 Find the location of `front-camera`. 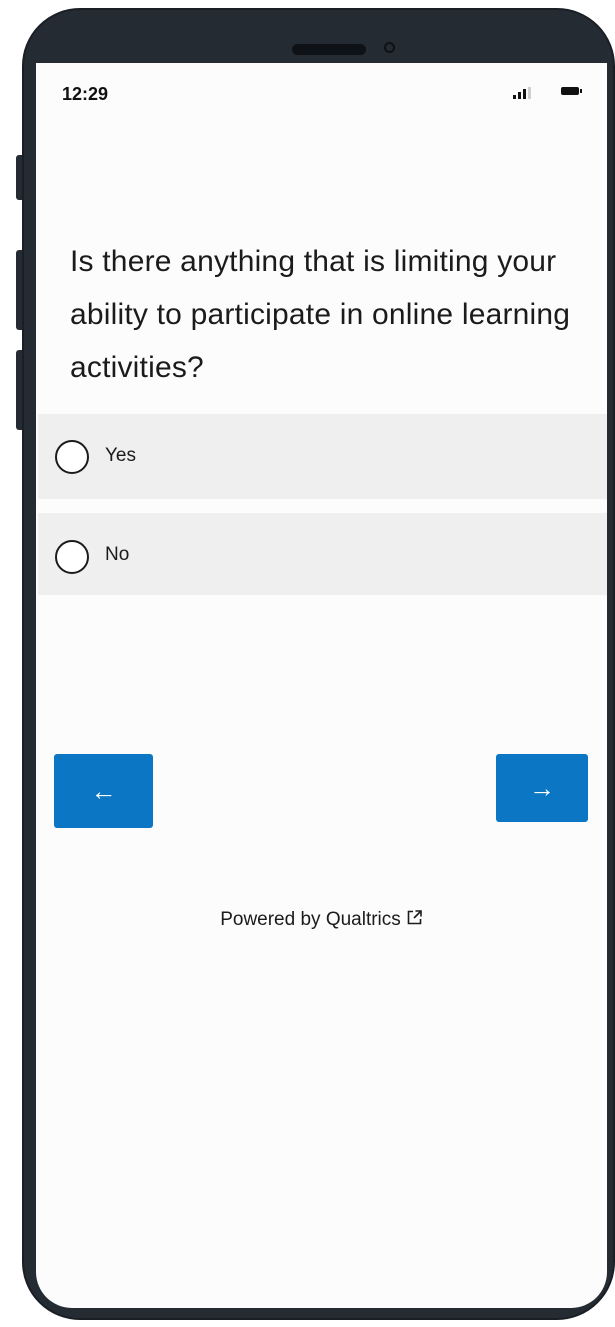

front-camera is located at coordinates (389, 47).